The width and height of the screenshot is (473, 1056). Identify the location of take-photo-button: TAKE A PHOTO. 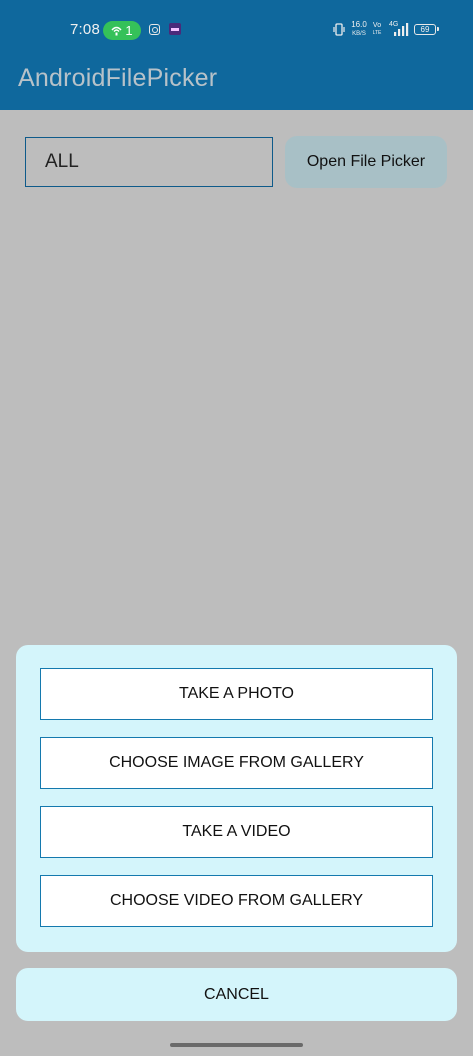
(236, 694).